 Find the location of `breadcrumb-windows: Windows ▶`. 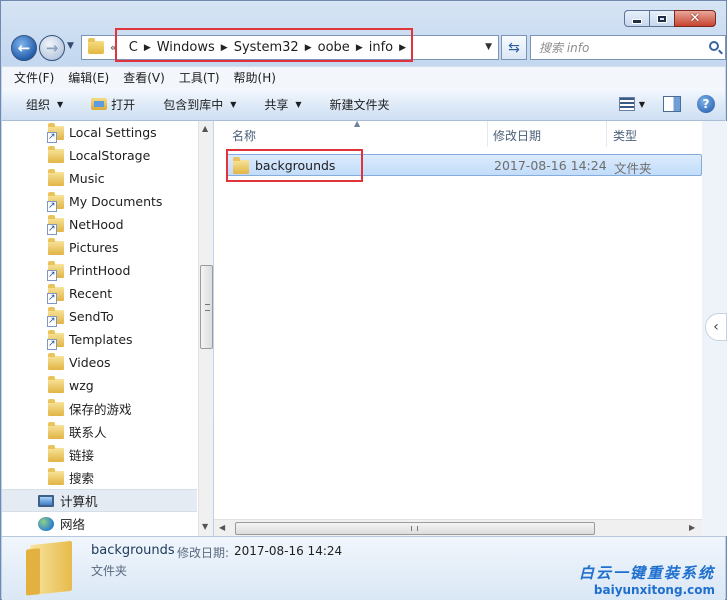

breadcrumb-windows: Windows ▶ is located at coordinates (189, 47).